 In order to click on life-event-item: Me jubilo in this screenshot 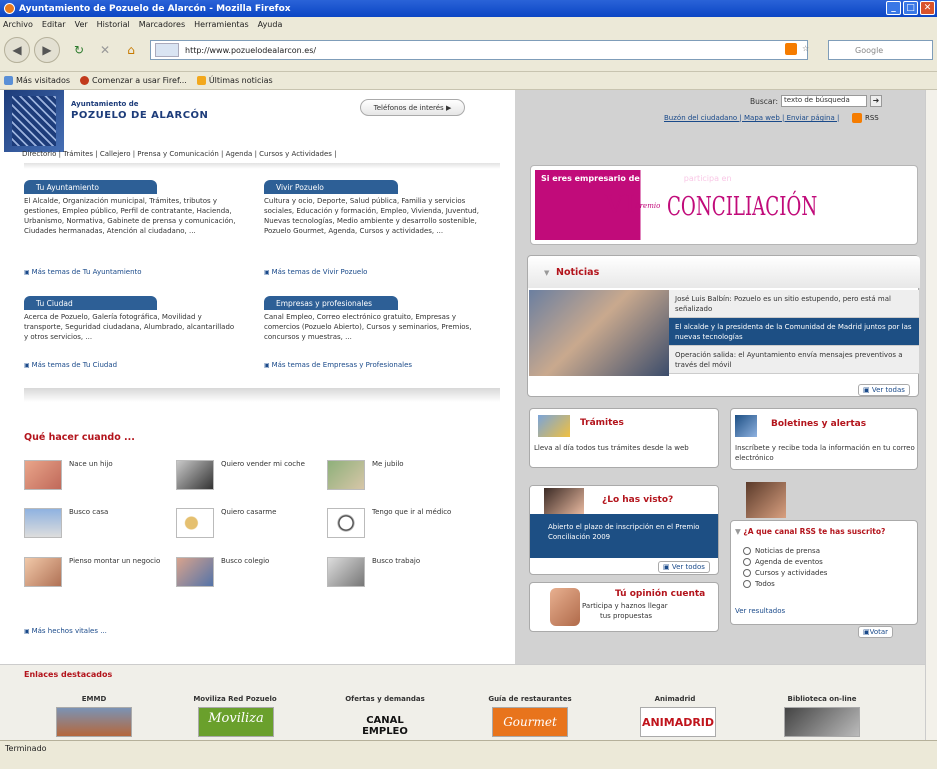, I will do `click(365, 475)`.